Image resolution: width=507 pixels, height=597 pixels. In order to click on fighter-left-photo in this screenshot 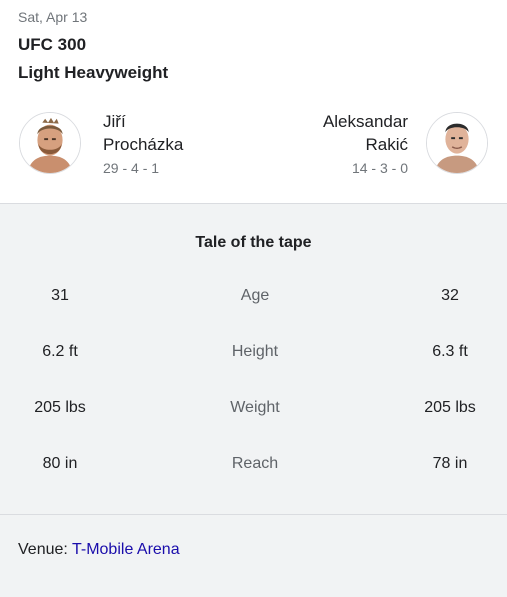, I will do `click(50, 143)`.